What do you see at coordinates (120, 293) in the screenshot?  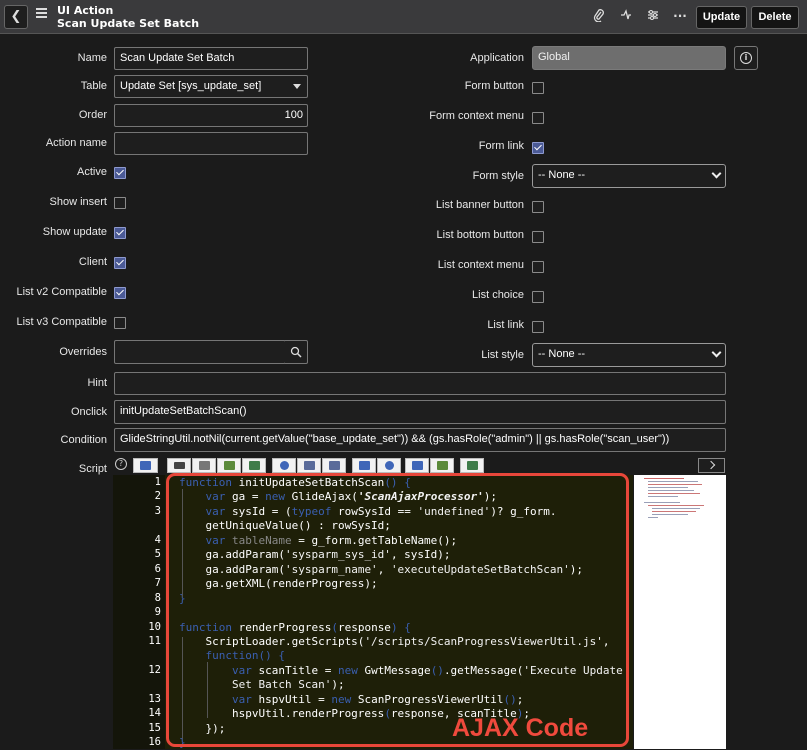 I see `list-v2-checkbox` at bounding box center [120, 293].